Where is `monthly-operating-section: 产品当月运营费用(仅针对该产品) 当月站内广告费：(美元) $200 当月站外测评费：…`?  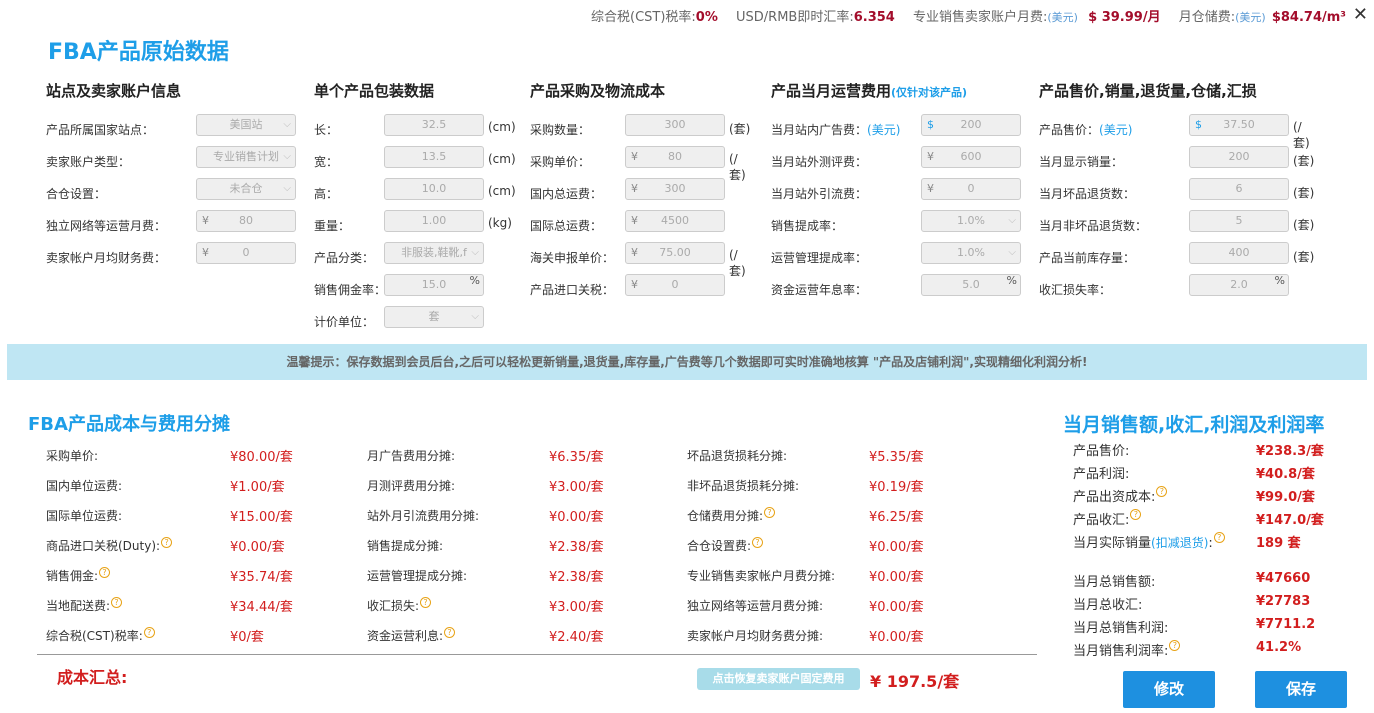 monthly-operating-section: 产品当月运营费用(仅针对该产品) 当月站内广告费：(美元) $200 当月站外测评费：… is located at coordinates (896, 192).